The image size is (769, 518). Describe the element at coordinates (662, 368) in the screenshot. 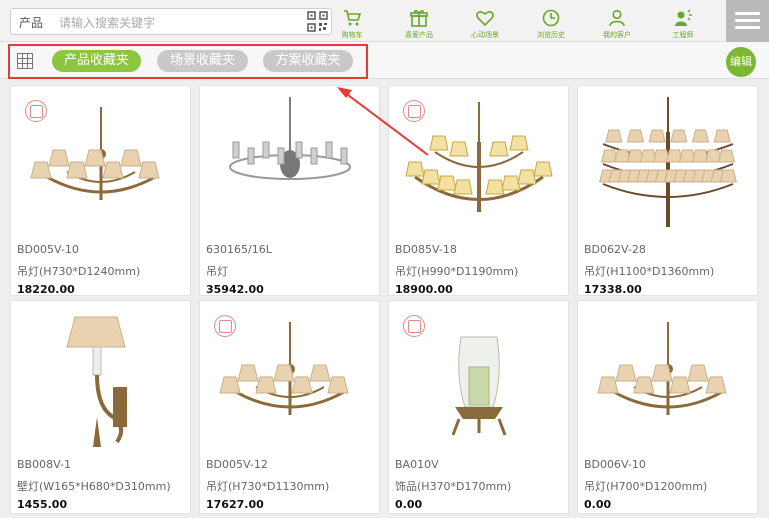

I see `product-image-chandelier-small-icon` at that location.